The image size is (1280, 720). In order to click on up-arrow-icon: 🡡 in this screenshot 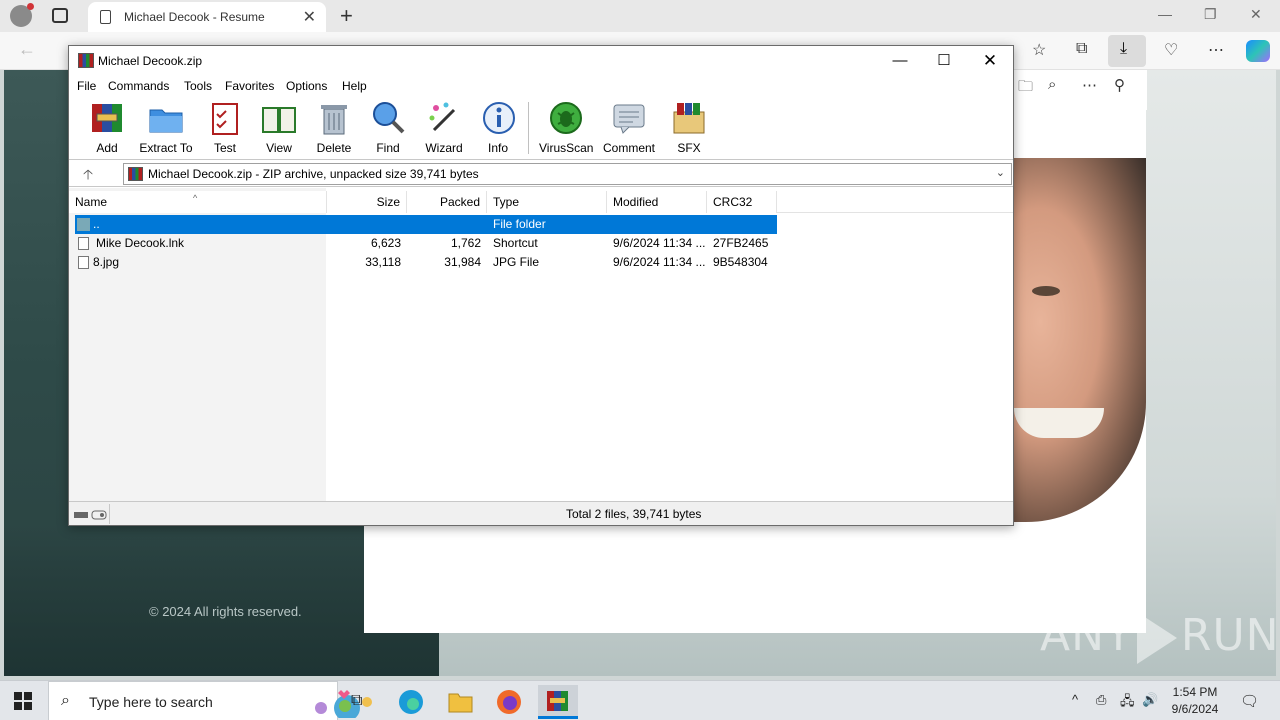, I will do `click(88, 176)`.